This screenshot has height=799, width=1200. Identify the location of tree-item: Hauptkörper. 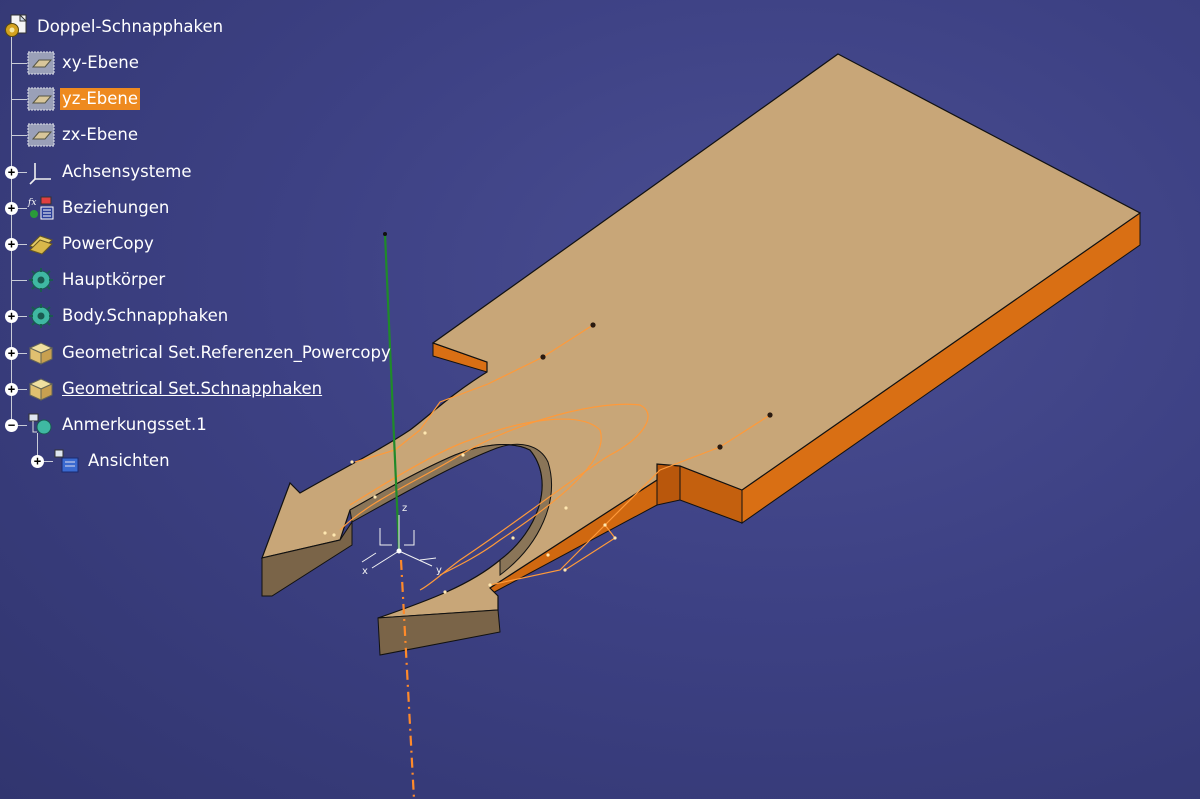
(97, 280).